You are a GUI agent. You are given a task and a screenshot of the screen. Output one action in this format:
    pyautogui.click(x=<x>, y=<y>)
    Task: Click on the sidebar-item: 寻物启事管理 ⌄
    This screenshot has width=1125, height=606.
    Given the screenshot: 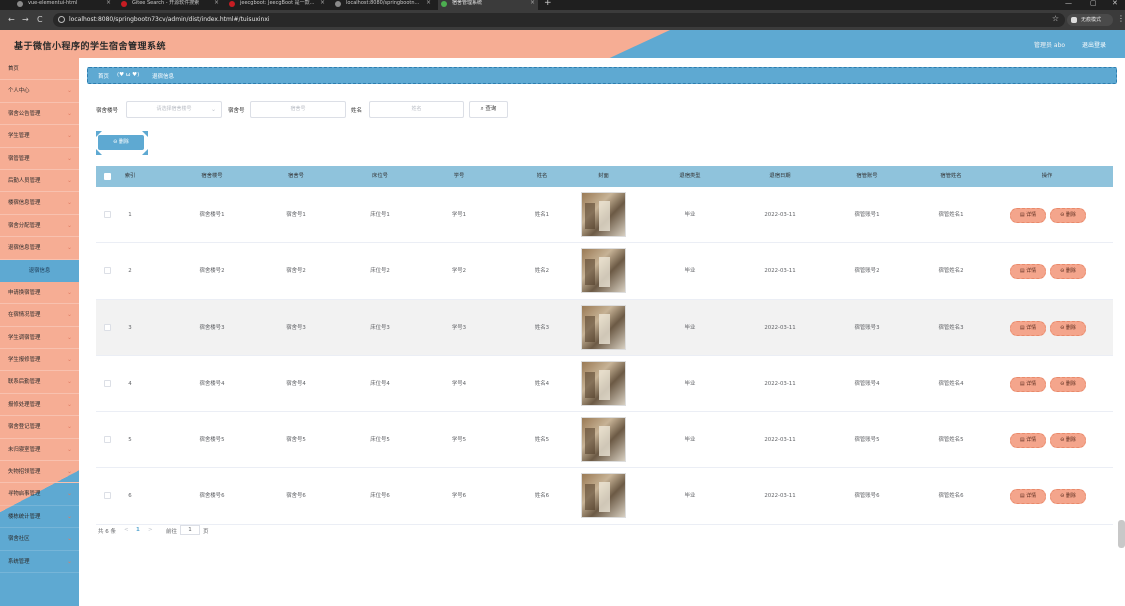 What is the action you would take?
    pyautogui.click(x=39, y=494)
    